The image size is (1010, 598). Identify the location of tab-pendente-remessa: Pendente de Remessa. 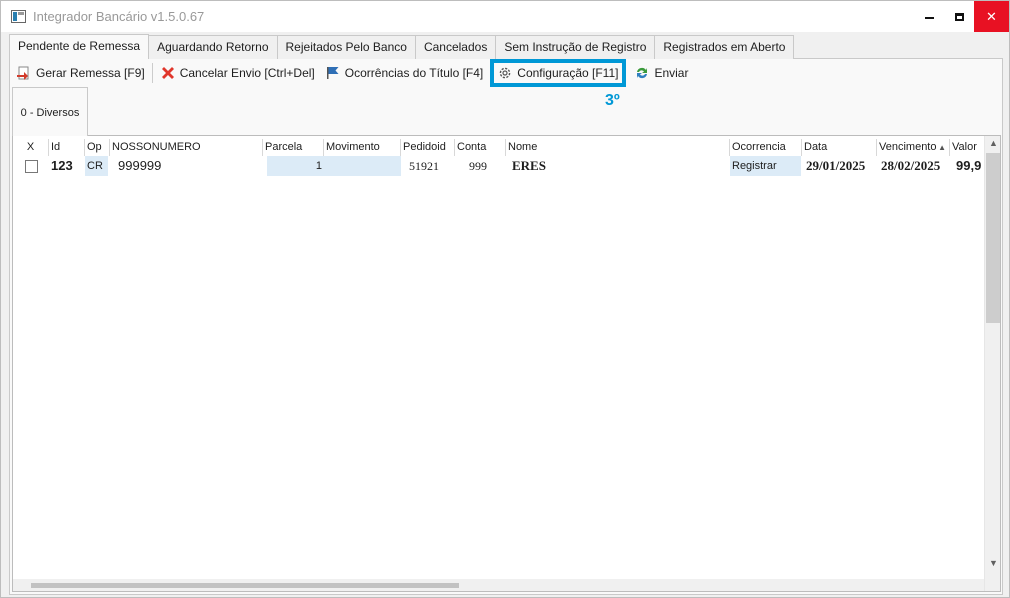
(79, 46).